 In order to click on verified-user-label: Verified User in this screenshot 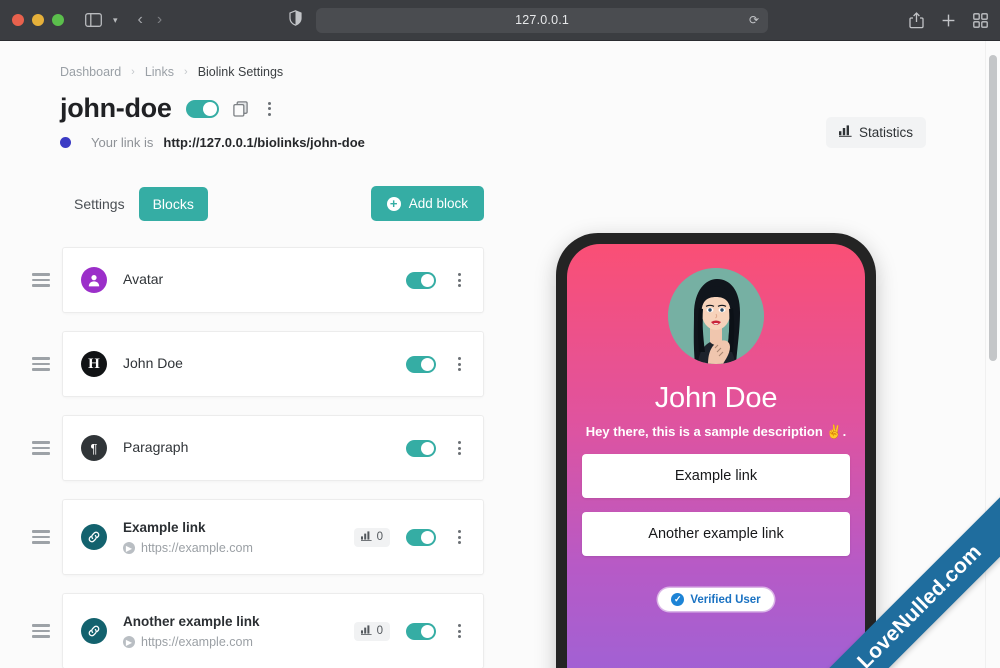, I will do `click(725, 599)`.